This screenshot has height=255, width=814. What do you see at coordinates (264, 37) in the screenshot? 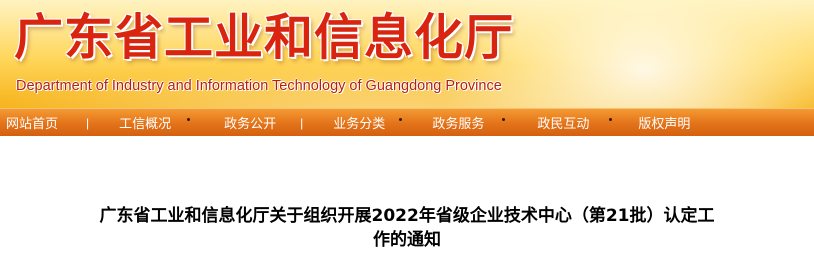
I see `site-title: 广东省工业和信息化厅` at bounding box center [264, 37].